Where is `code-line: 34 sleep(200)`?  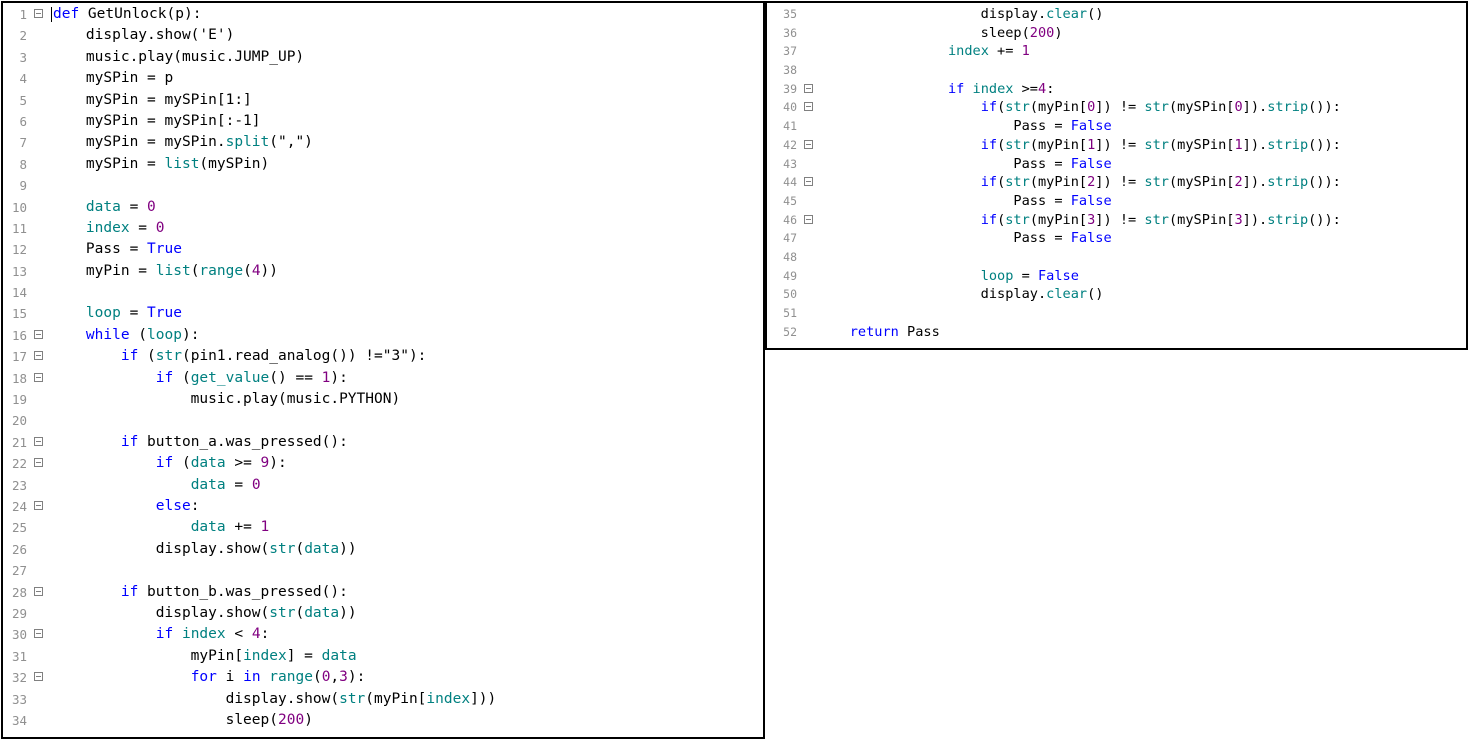 code-line: 34 sleep(200) is located at coordinates (383, 720).